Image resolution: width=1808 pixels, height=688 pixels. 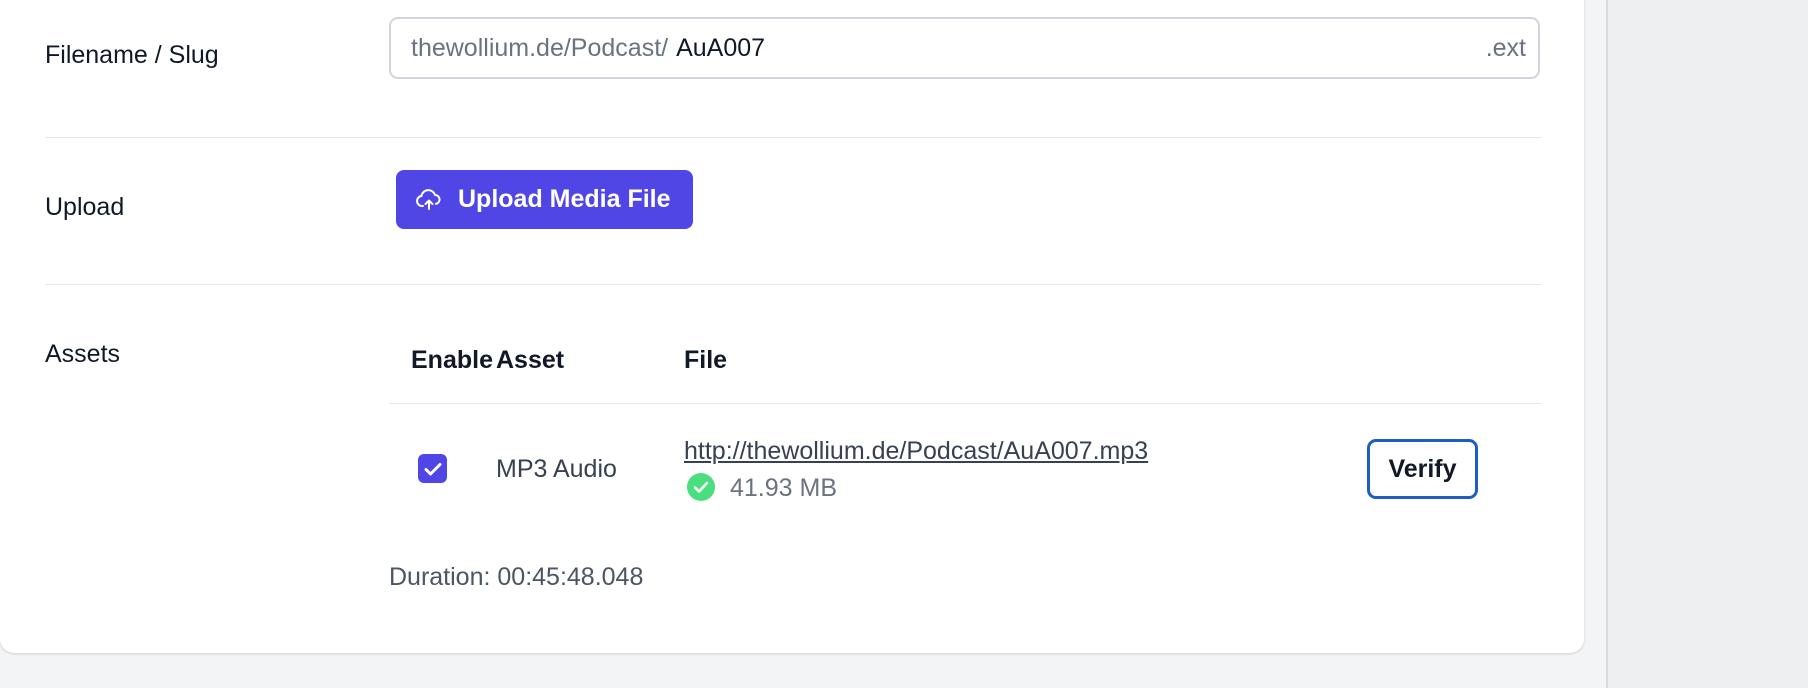 I want to click on slug-input: thewollium.de/Podcast/ AuA007 .ext, so click(x=964, y=48).